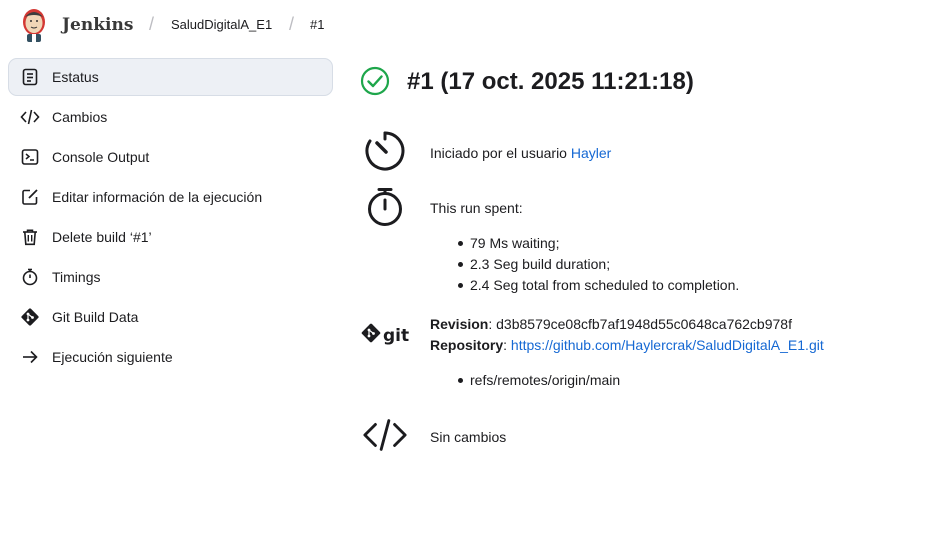  What do you see at coordinates (467, 345) in the screenshot?
I see `repository-label: Repository` at bounding box center [467, 345].